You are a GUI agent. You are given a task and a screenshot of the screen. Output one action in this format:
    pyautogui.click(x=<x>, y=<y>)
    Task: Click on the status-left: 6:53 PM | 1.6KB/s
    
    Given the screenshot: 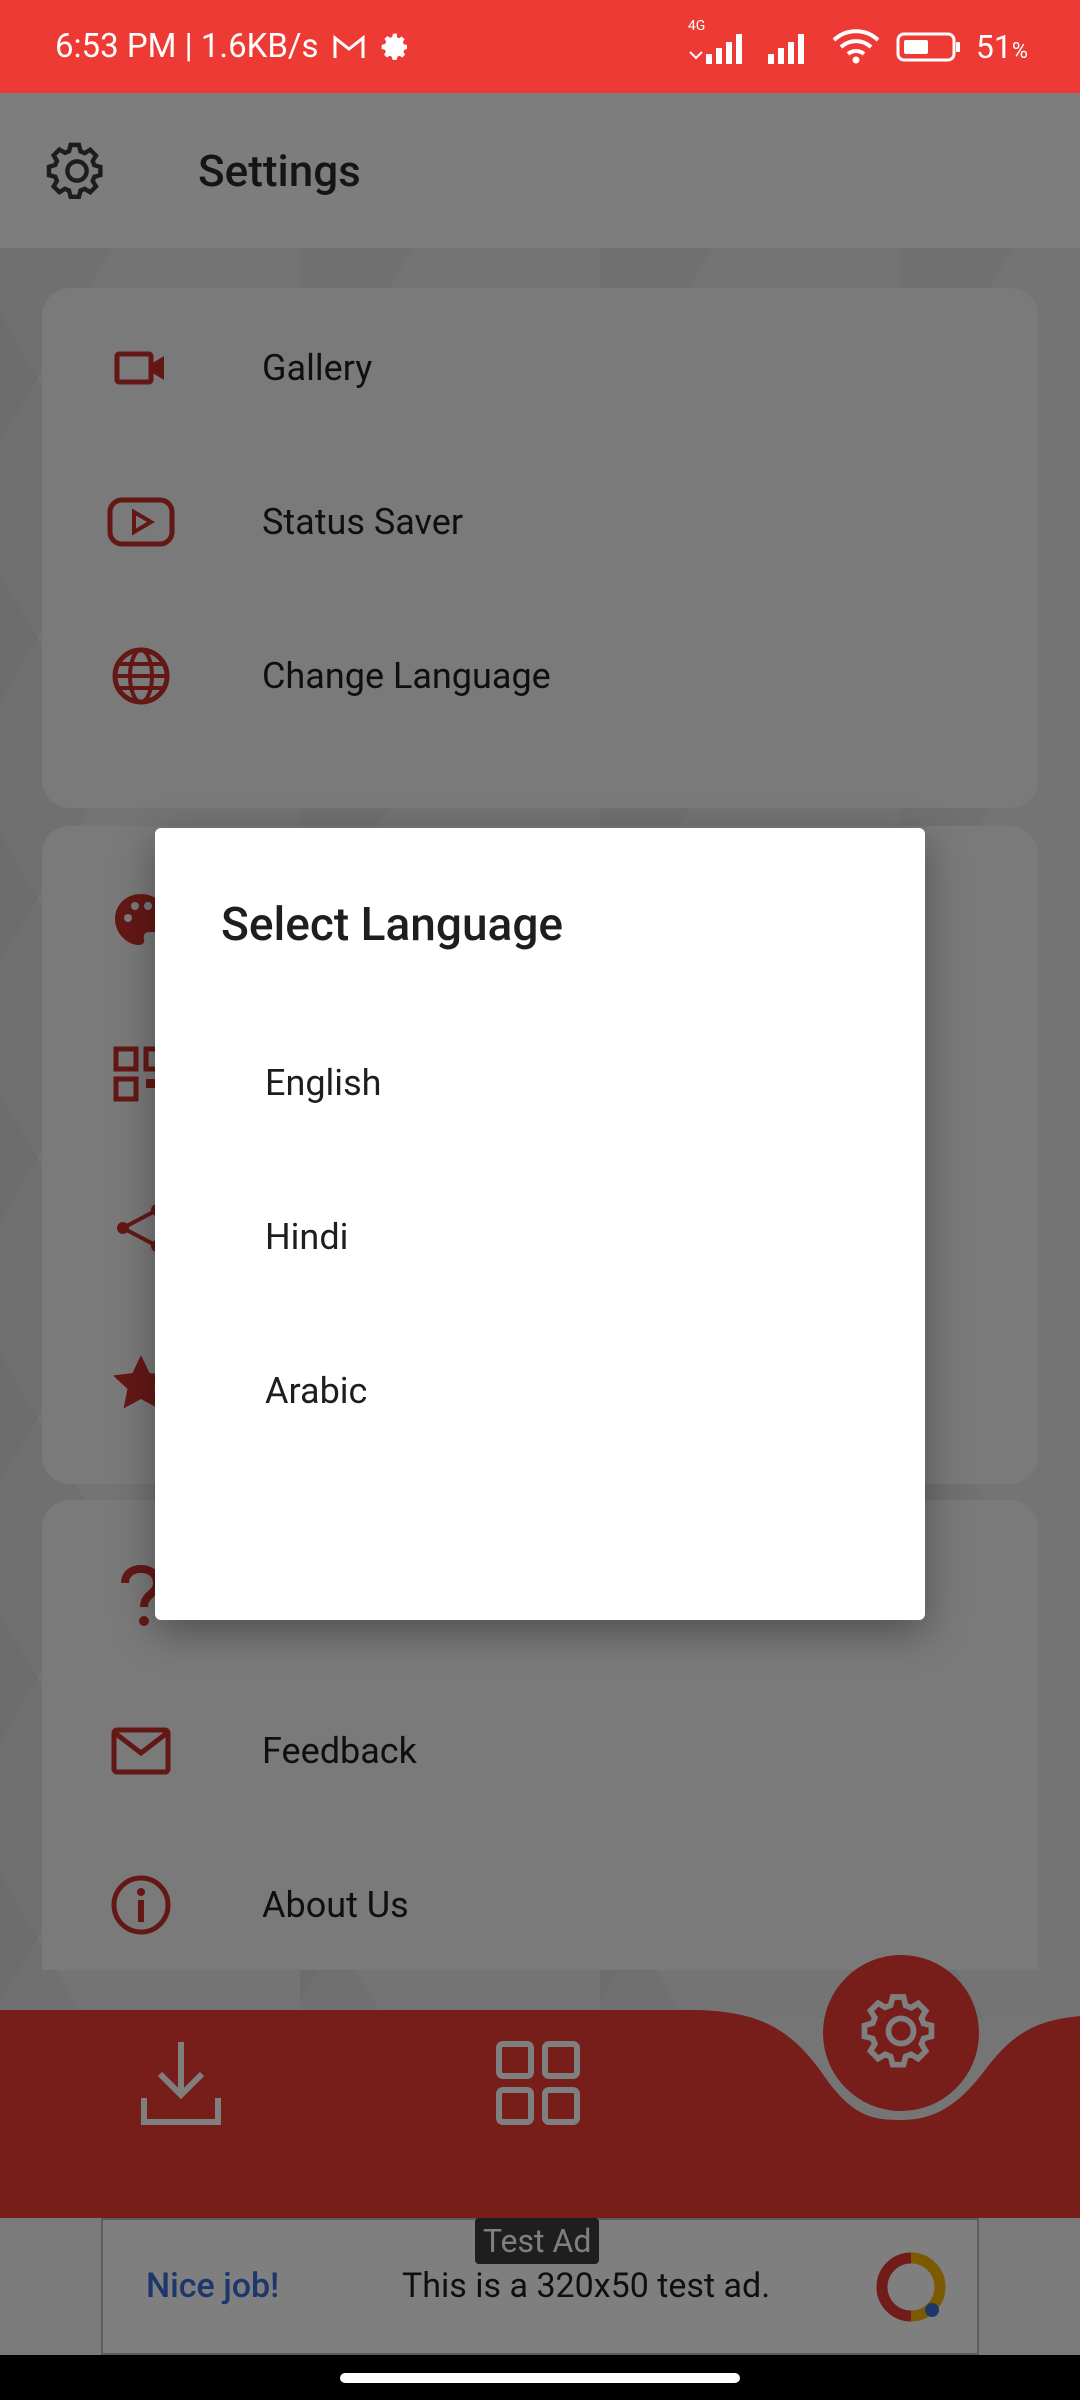 What is the action you would take?
    pyautogui.click(x=233, y=46)
    